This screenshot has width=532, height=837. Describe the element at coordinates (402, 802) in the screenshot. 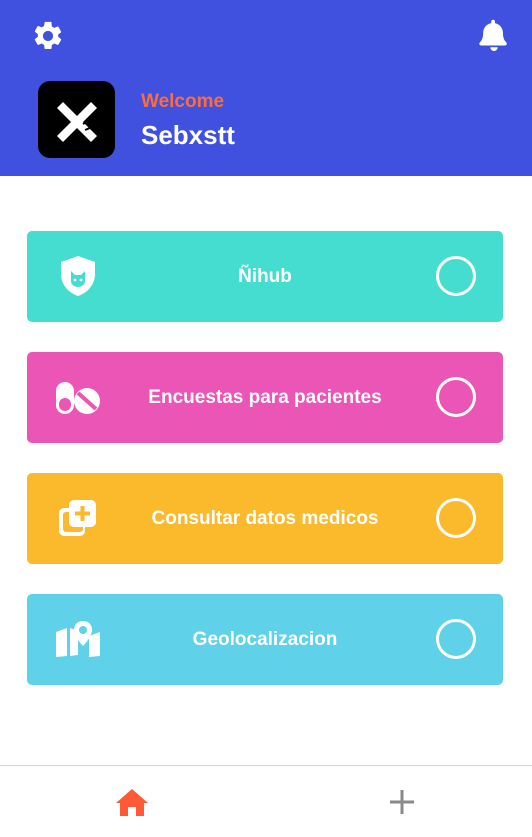

I see `plus-icon` at that location.